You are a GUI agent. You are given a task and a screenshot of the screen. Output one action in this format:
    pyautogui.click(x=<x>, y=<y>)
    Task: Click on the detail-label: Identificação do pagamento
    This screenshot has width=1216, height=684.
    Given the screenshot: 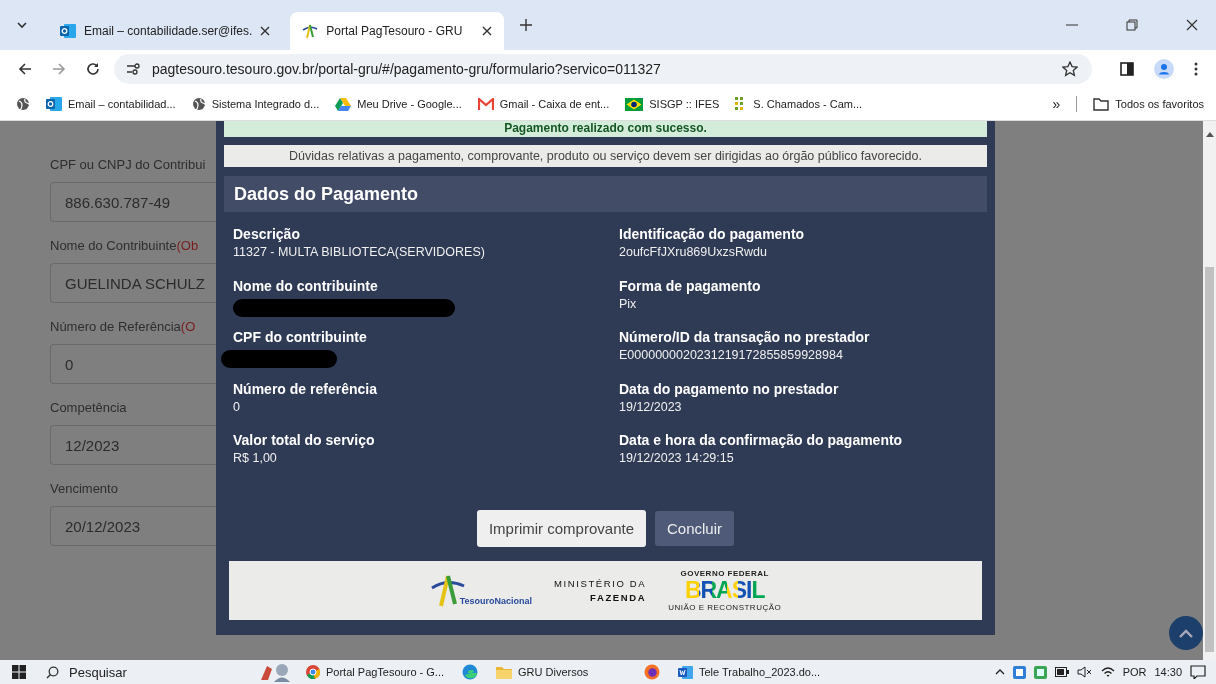 What is the action you would take?
    pyautogui.click(x=712, y=234)
    